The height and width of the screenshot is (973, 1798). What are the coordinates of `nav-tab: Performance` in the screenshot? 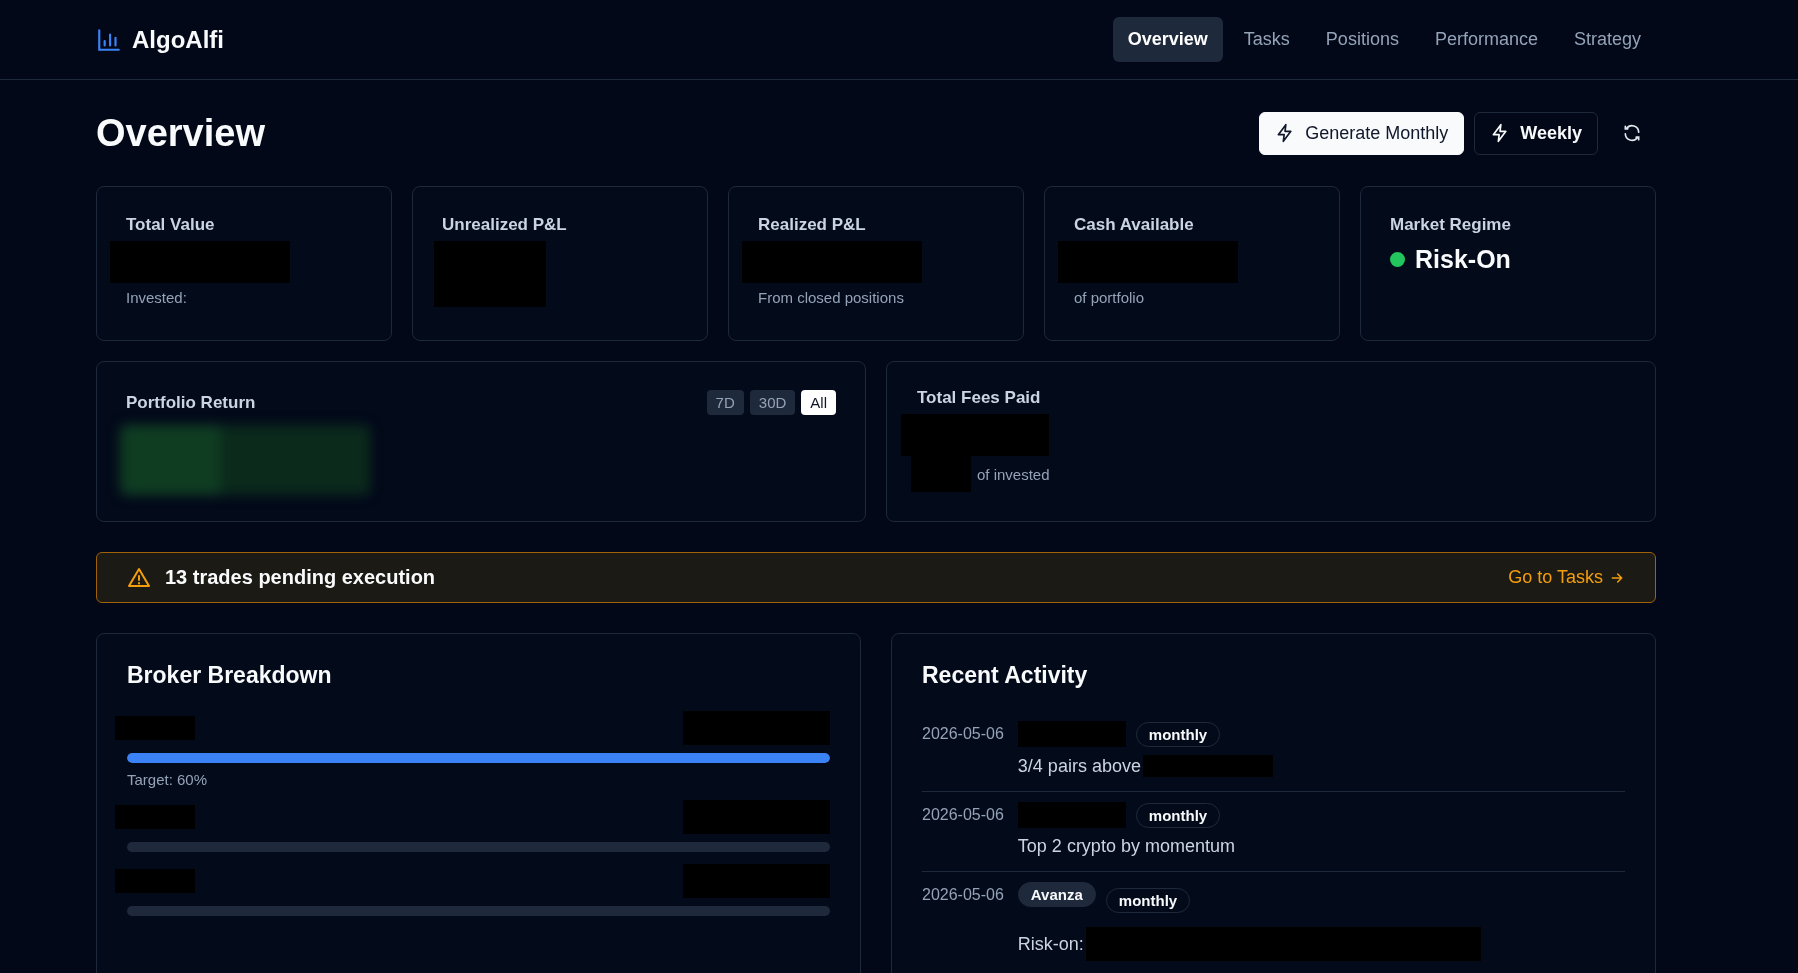 It's located at (1486, 39).